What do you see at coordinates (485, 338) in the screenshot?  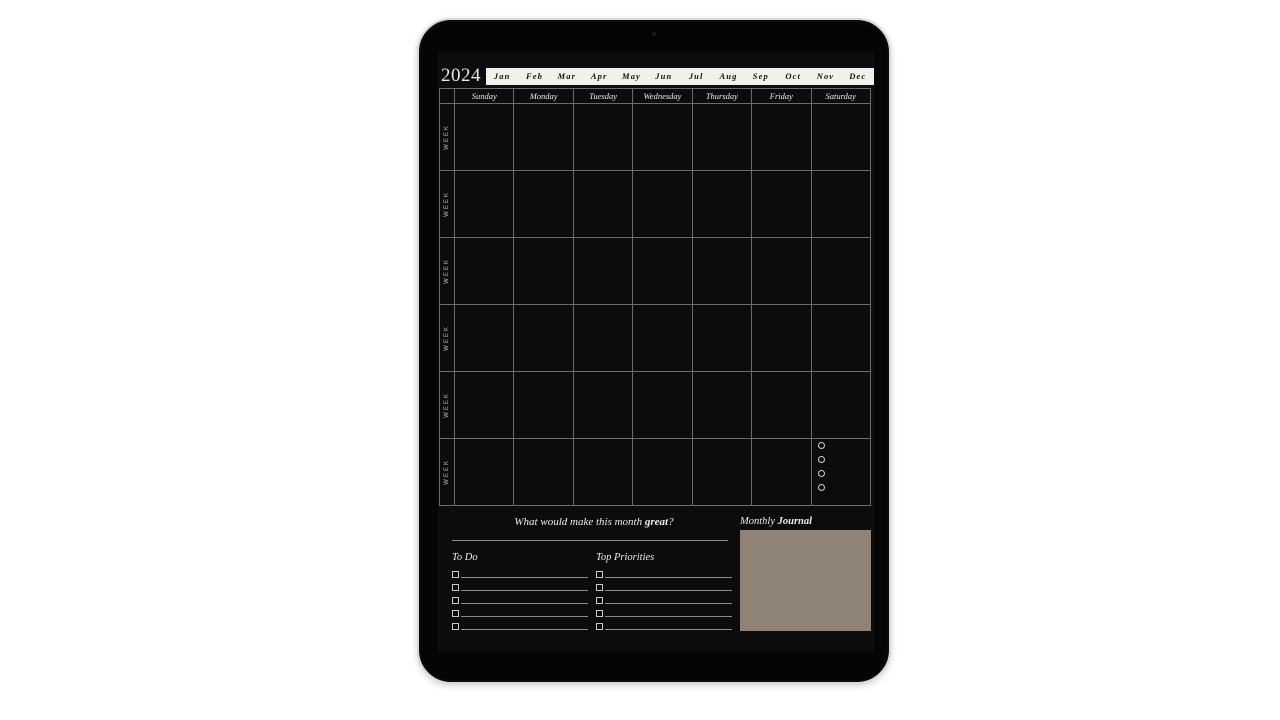 I see `day-cell-w4-sunday` at bounding box center [485, 338].